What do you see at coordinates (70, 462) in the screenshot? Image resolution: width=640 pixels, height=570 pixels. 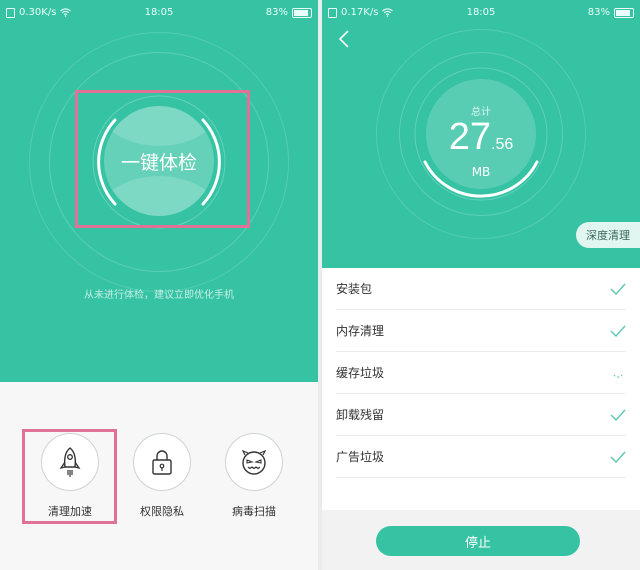 I see `rocket-icon` at bounding box center [70, 462].